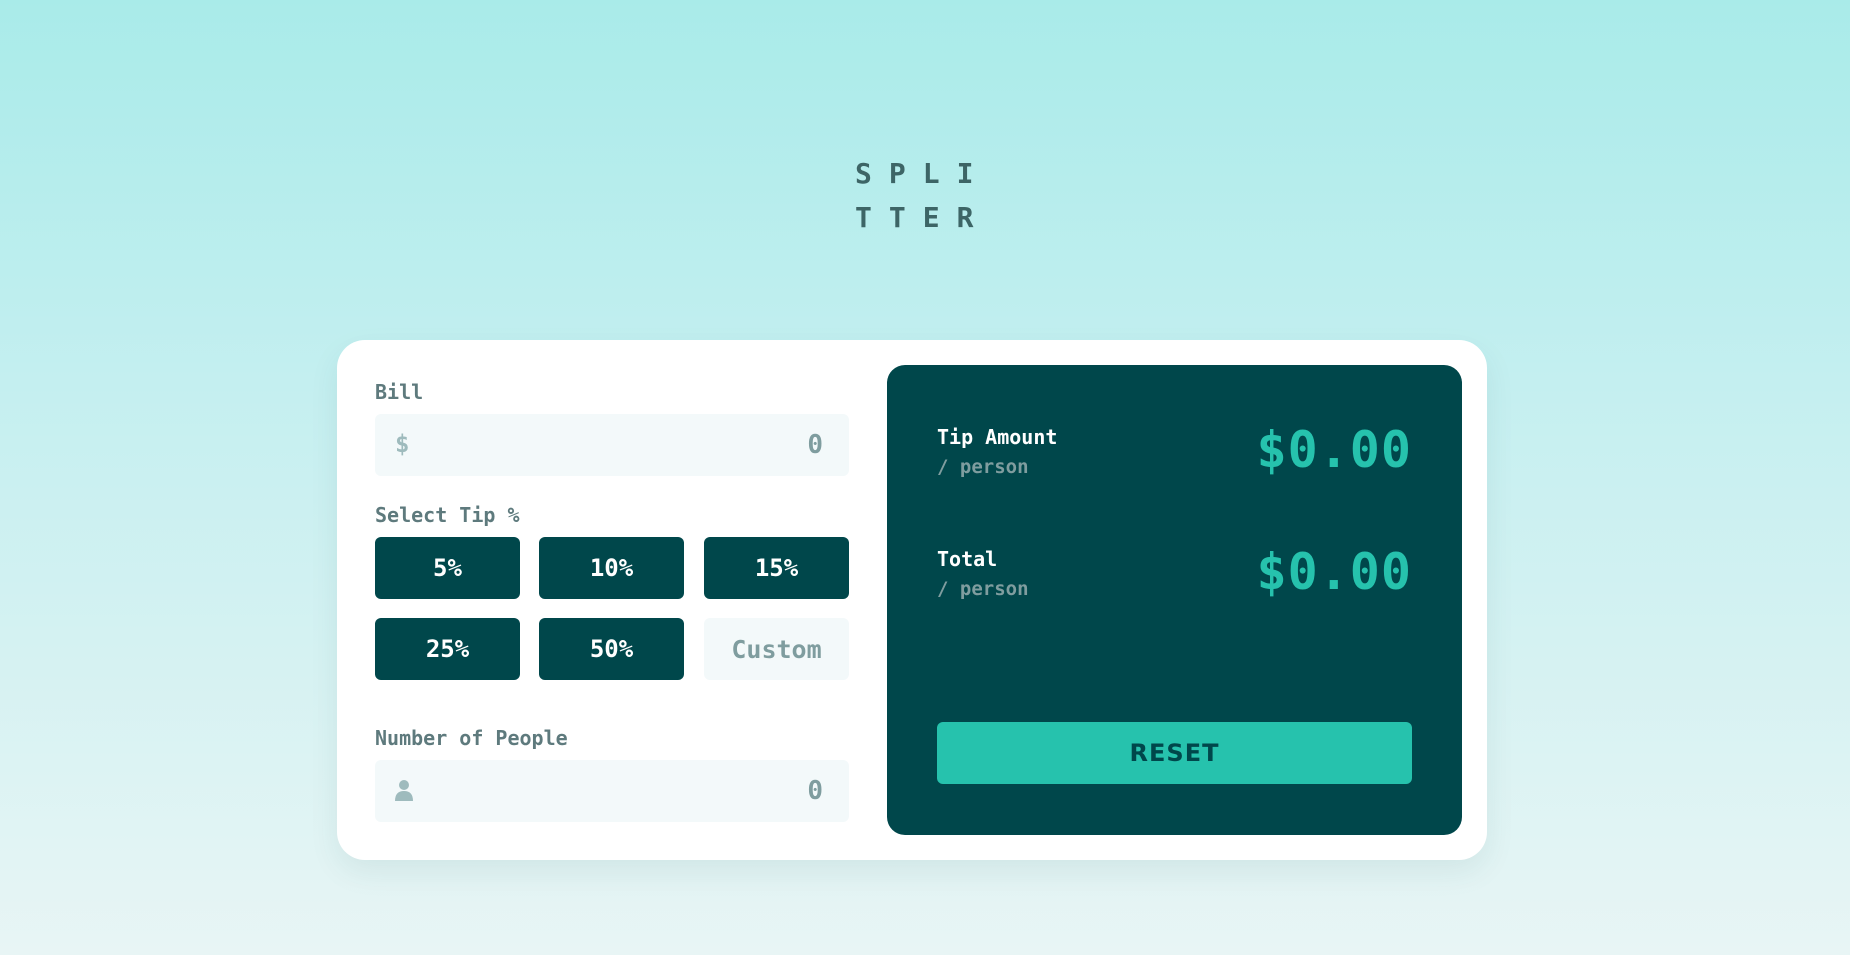 The width and height of the screenshot is (1850, 955). I want to click on total-title: Total, so click(967, 559).